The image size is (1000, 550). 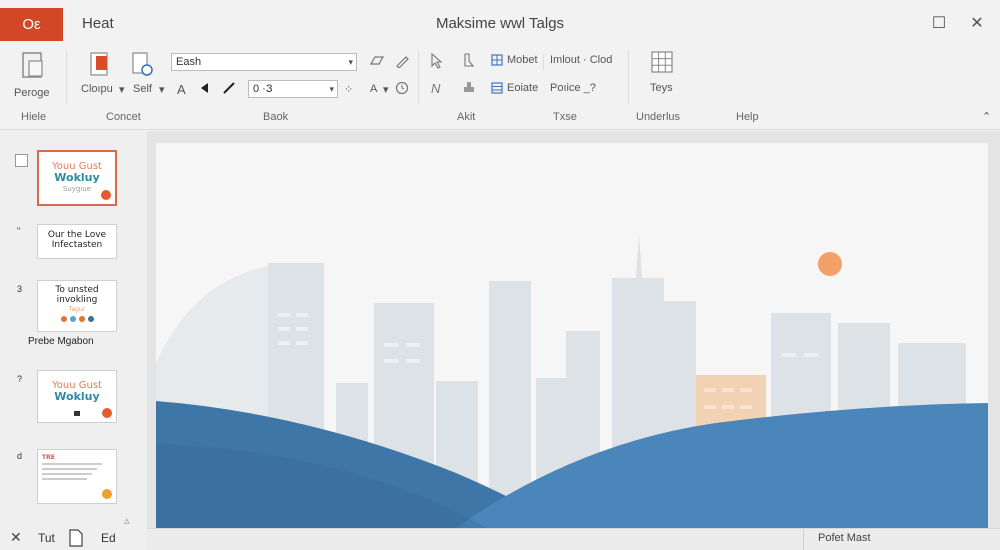 I want to click on table-small-icon, so click(x=497, y=88).